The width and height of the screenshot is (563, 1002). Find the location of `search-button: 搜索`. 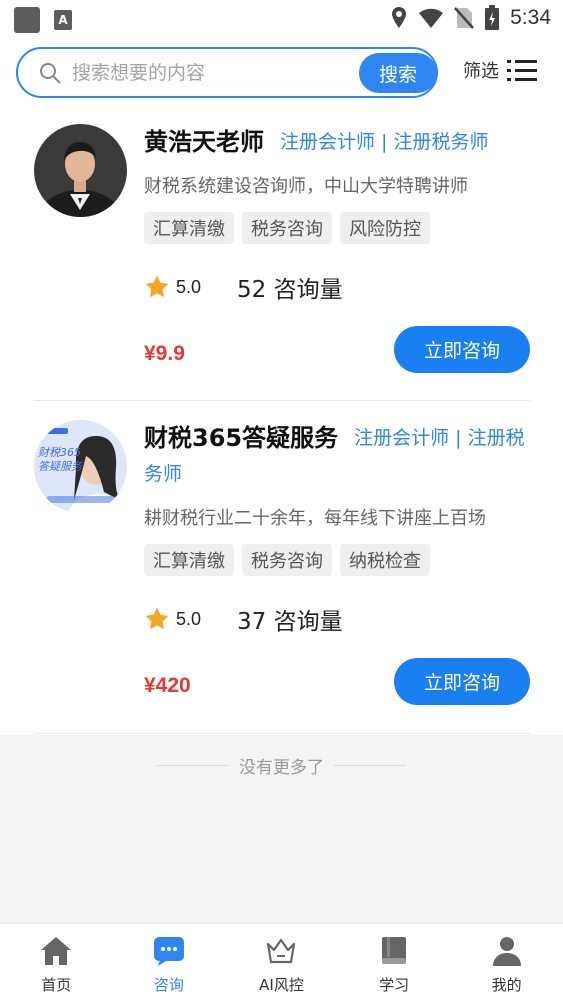

search-button: 搜索 is located at coordinates (398, 73).